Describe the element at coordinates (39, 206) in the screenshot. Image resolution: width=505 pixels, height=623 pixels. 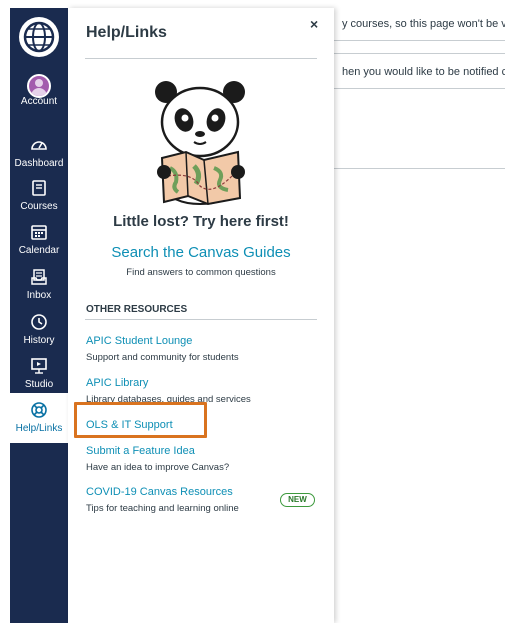
I see `nav-item-label: Courses` at that location.